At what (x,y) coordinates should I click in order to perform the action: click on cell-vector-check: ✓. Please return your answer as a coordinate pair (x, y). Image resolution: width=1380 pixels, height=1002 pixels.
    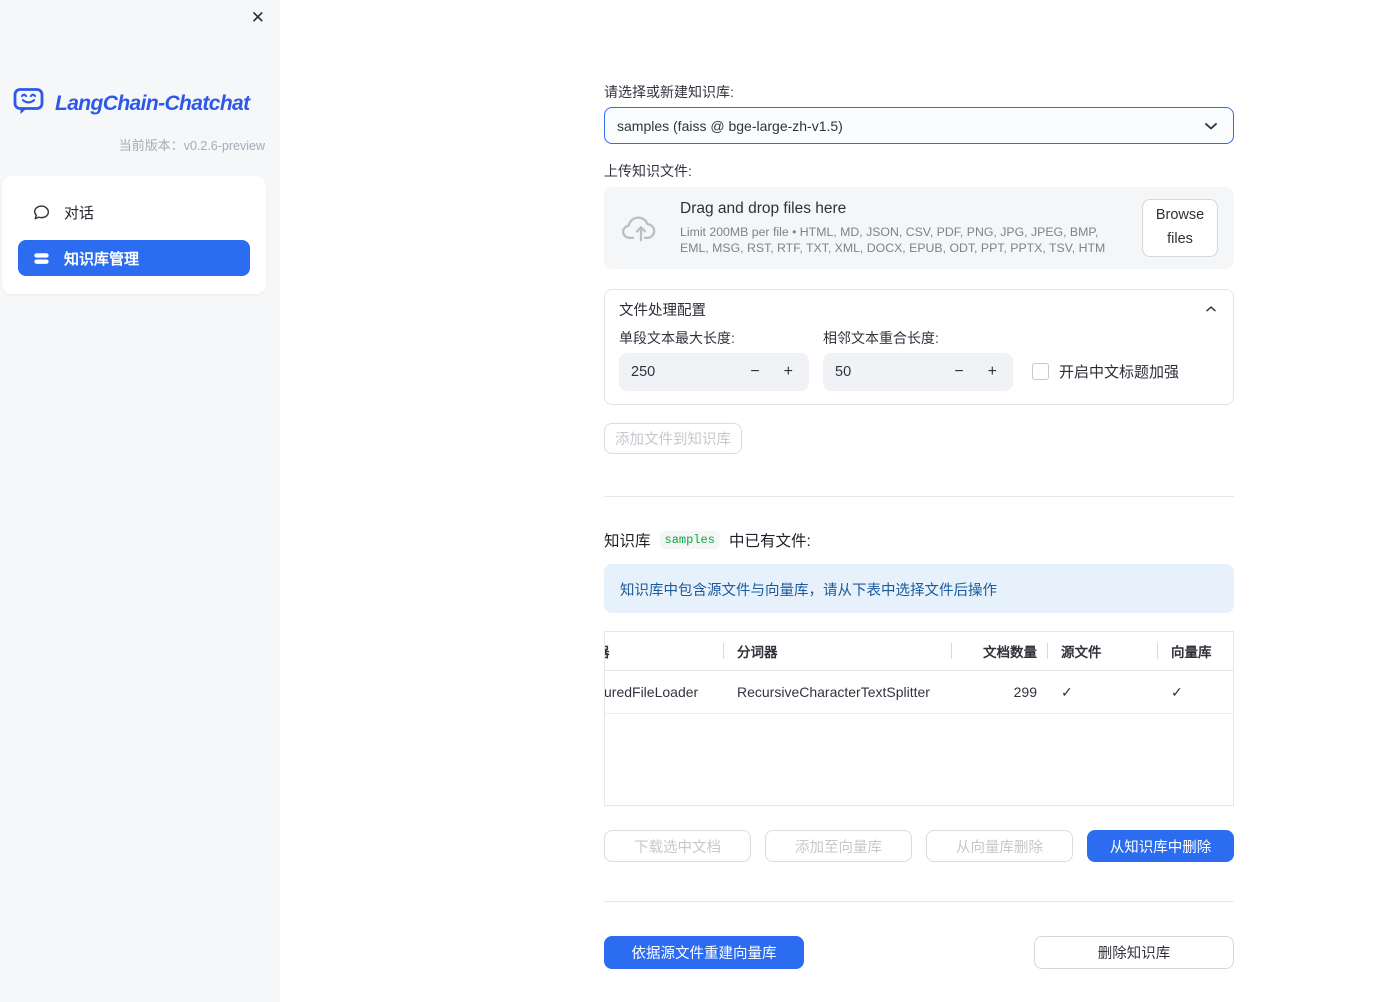
    Looking at the image, I should click on (1177, 691).